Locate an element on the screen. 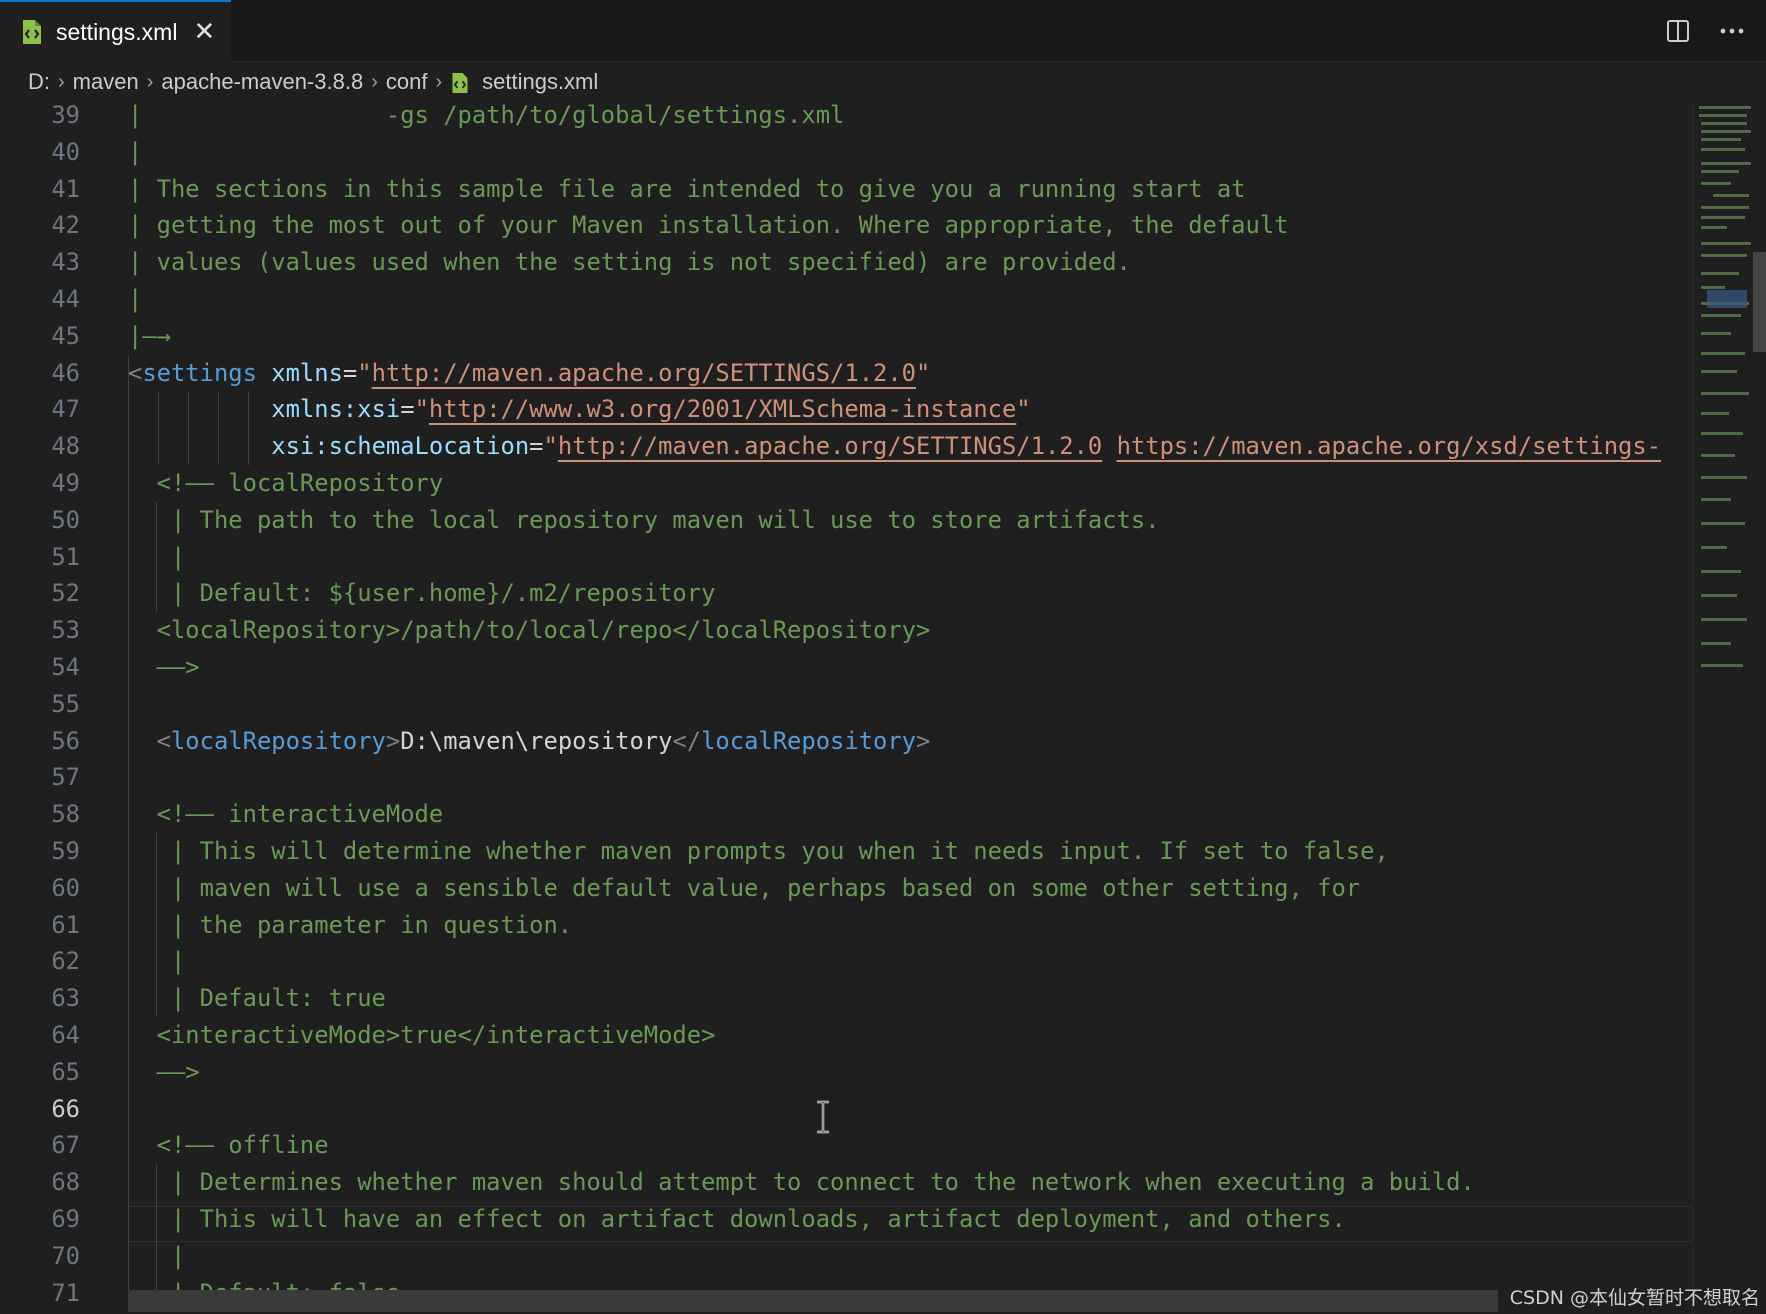 The image size is (1766, 1314). indent-guide is located at coordinates (128, 778).